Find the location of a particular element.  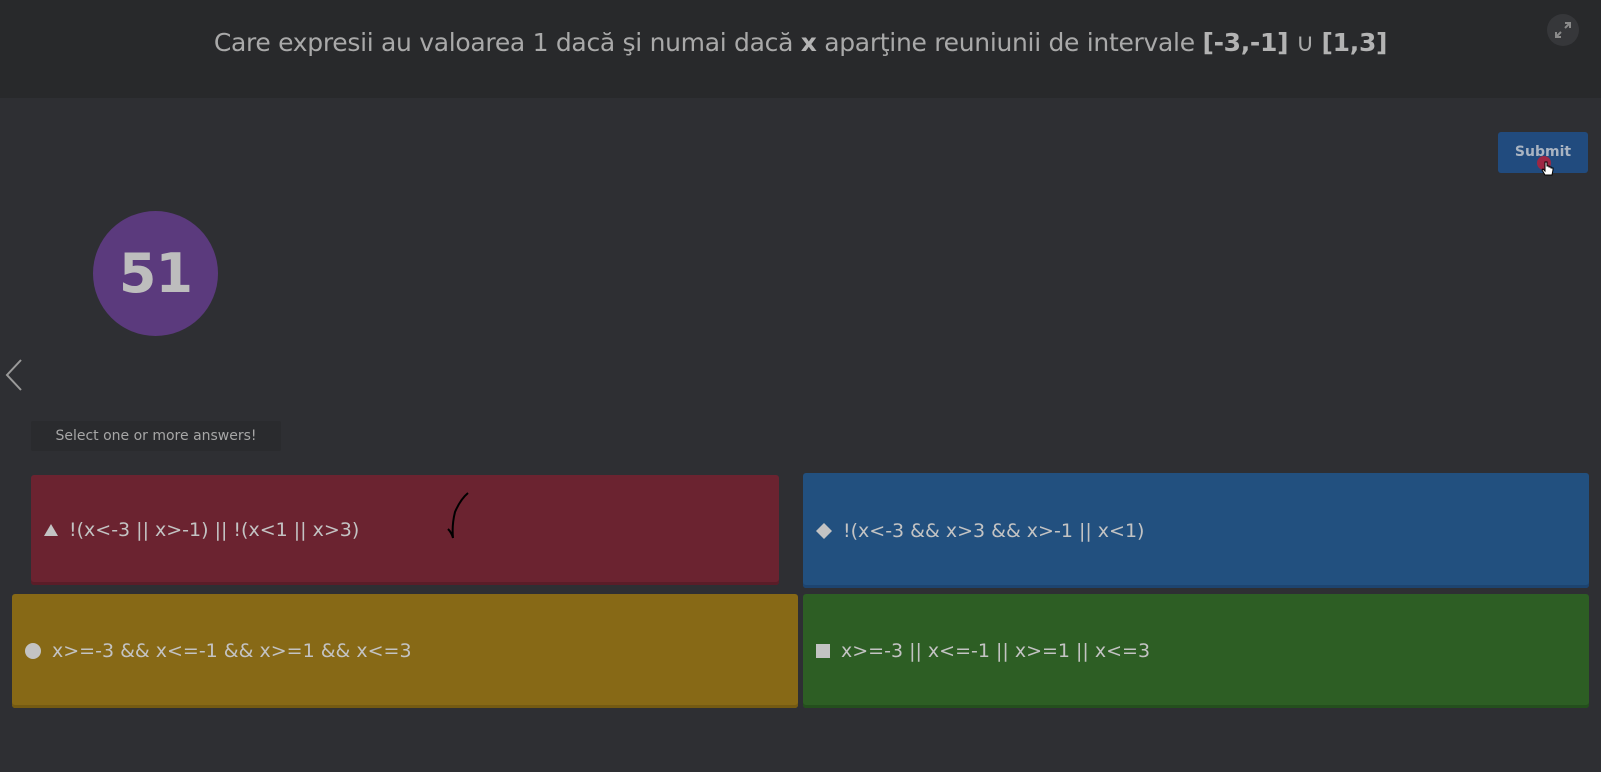

triangle-icon is located at coordinates (51, 530).